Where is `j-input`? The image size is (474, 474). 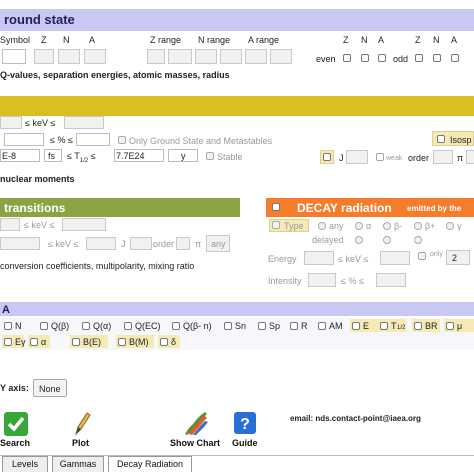
j-input is located at coordinates (357, 157).